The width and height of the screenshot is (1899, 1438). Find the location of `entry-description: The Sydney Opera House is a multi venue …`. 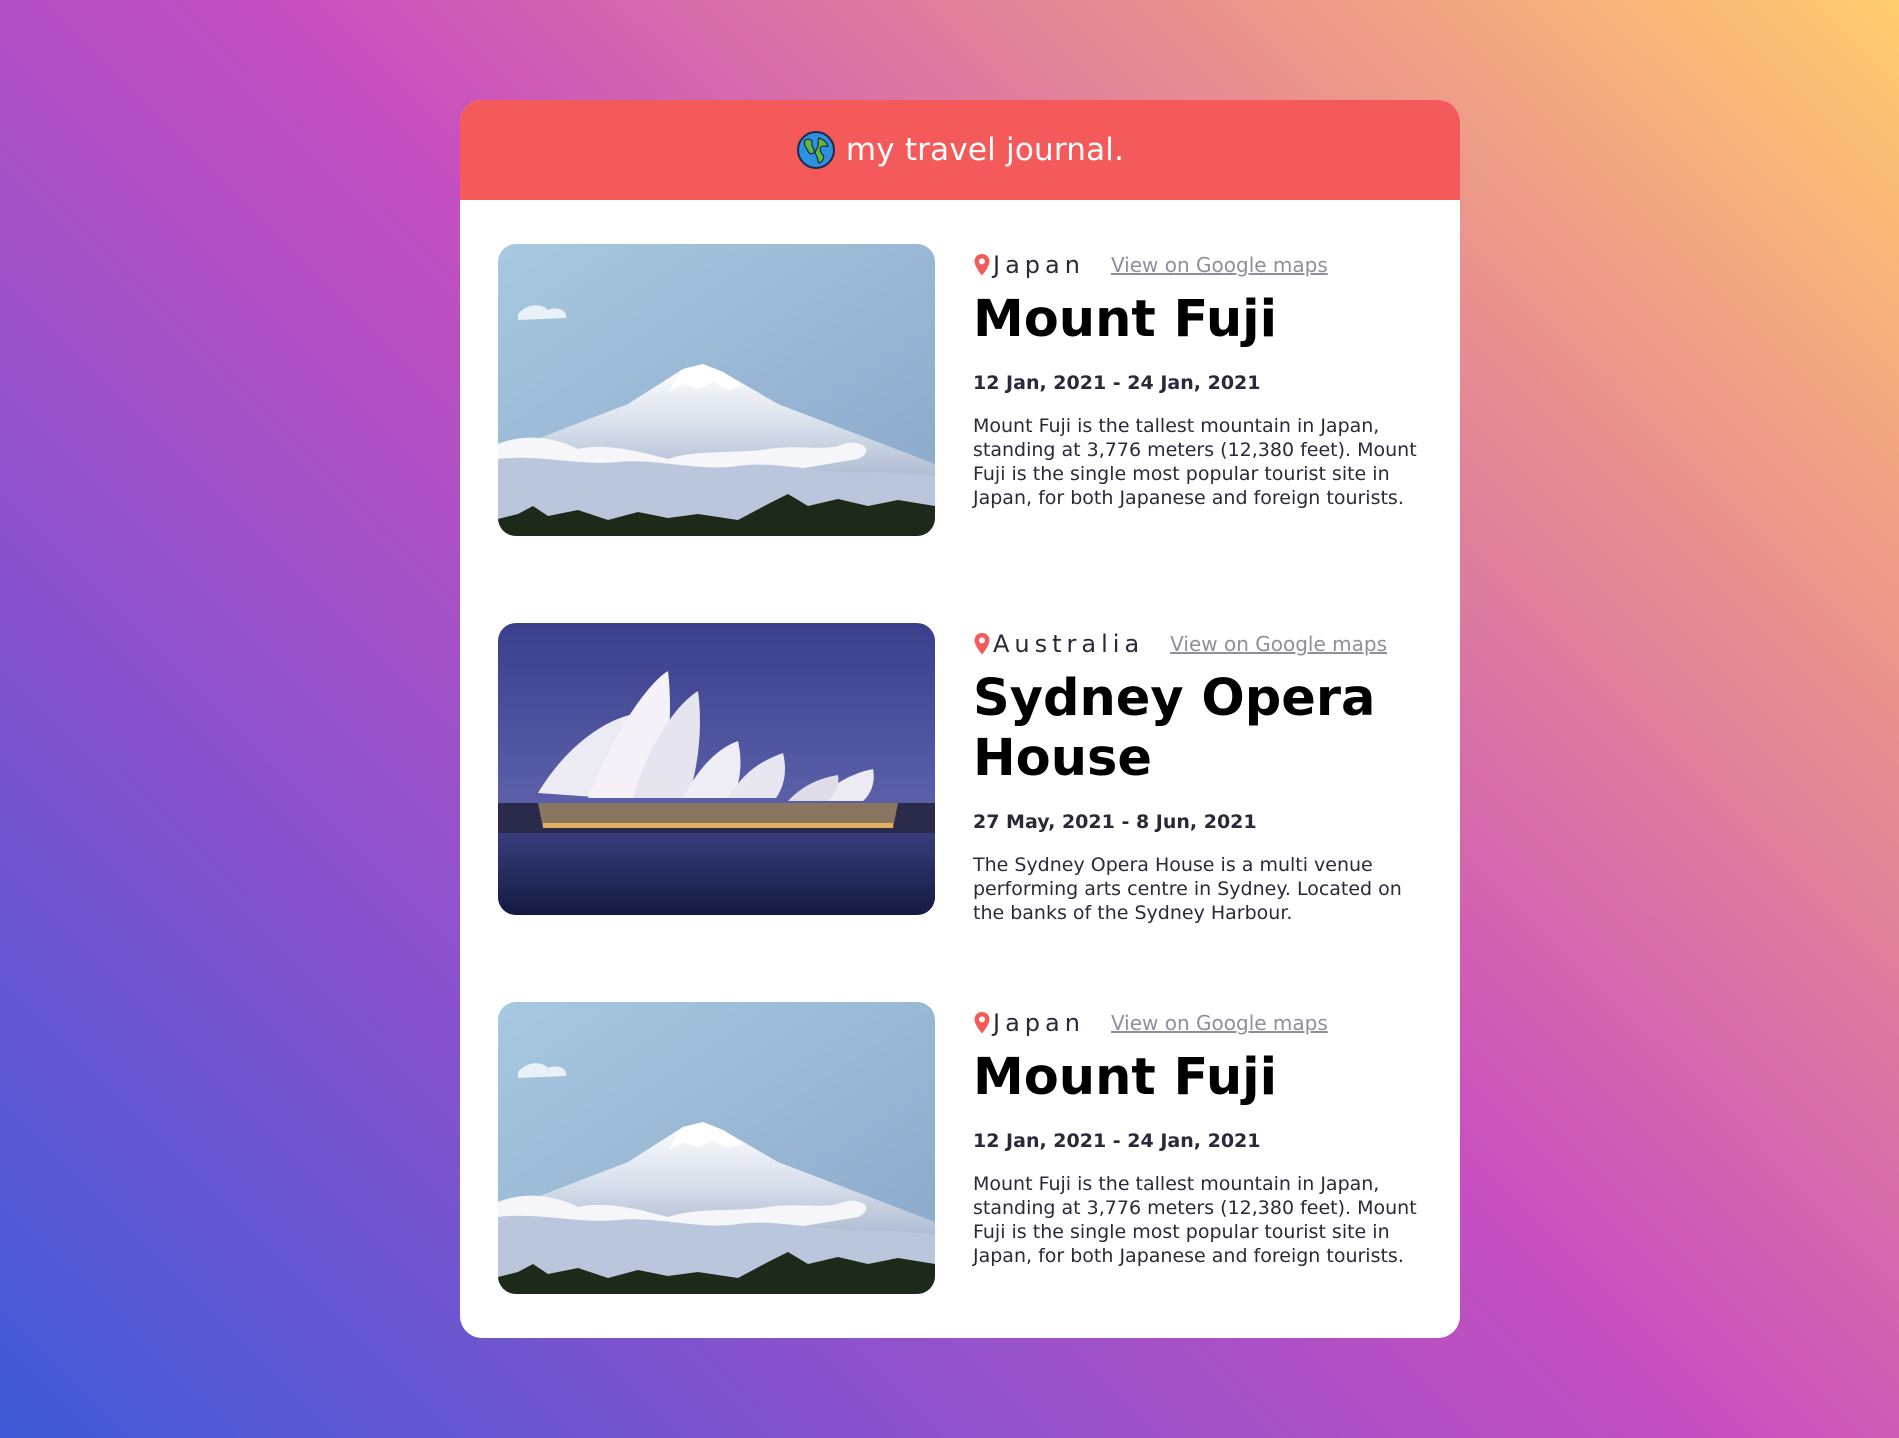

entry-description: The Sydney Opera House is a multi venue … is located at coordinates (1187, 889).